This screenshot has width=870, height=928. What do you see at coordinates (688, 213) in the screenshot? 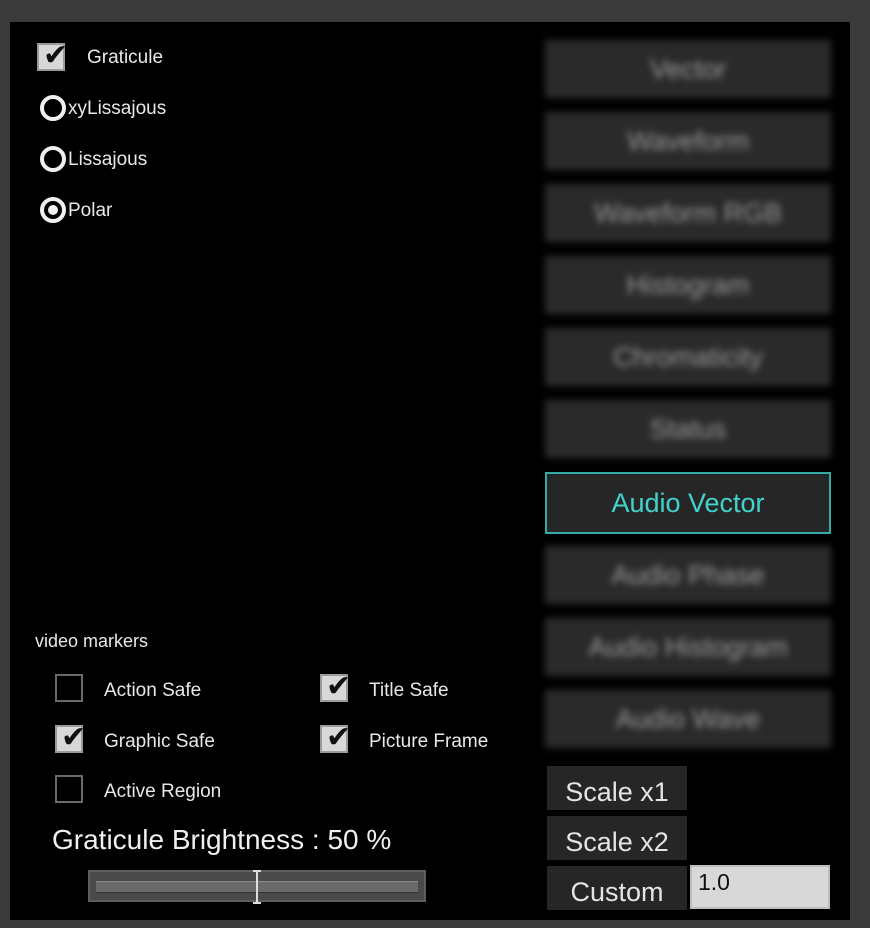
I see `waveform-rgb-button: Waveform RGB` at bounding box center [688, 213].